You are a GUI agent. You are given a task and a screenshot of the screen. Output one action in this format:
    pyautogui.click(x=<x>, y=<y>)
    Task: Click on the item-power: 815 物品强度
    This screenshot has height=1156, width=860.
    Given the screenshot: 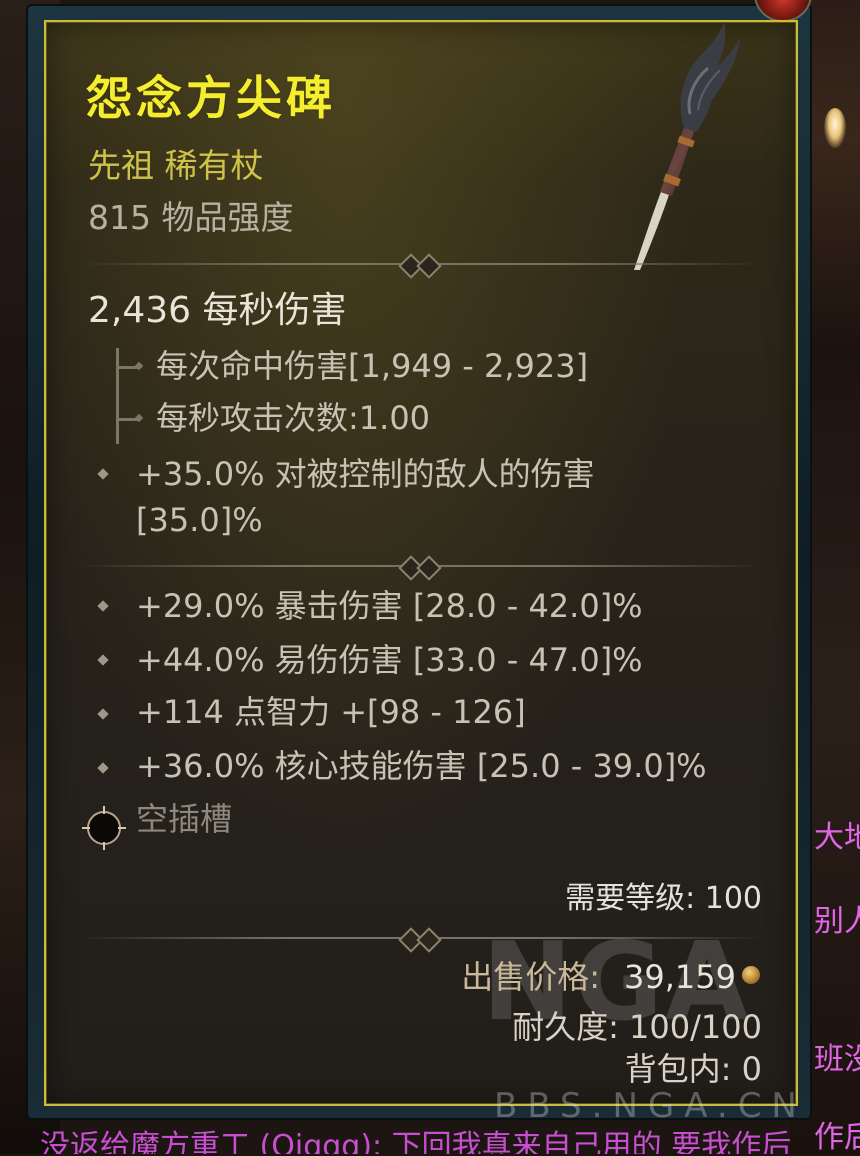 What is the action you would take?
    pyautogui.click(x=191, y=217)
    